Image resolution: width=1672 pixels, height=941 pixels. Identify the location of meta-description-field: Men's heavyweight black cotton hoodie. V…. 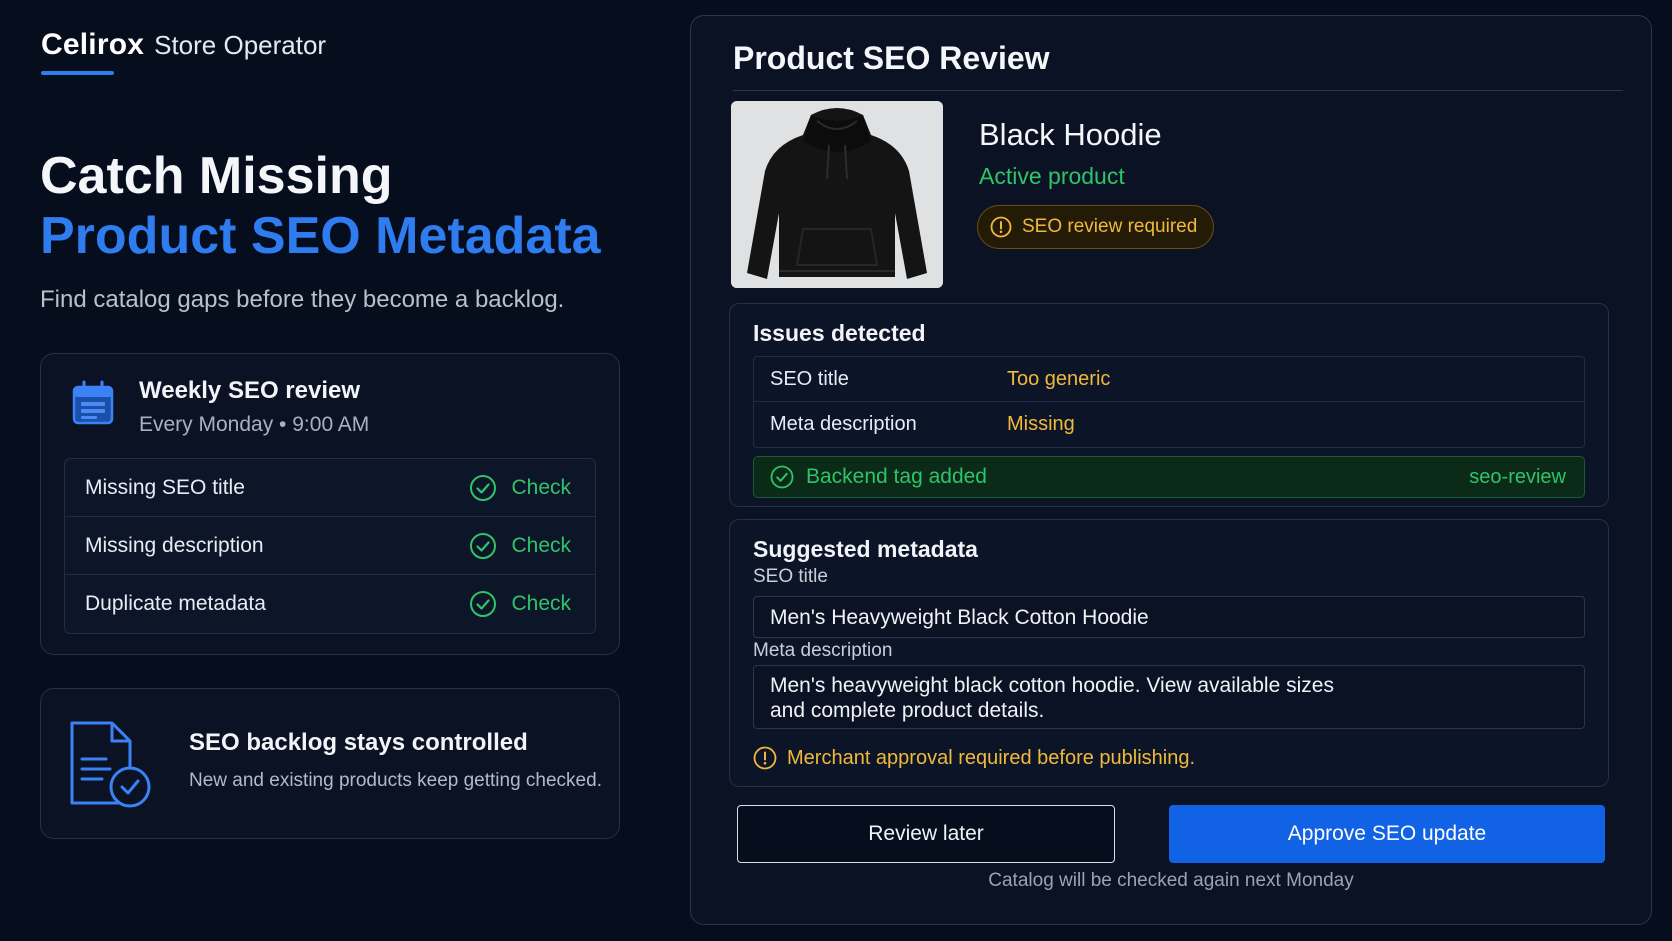
(1169, 697).